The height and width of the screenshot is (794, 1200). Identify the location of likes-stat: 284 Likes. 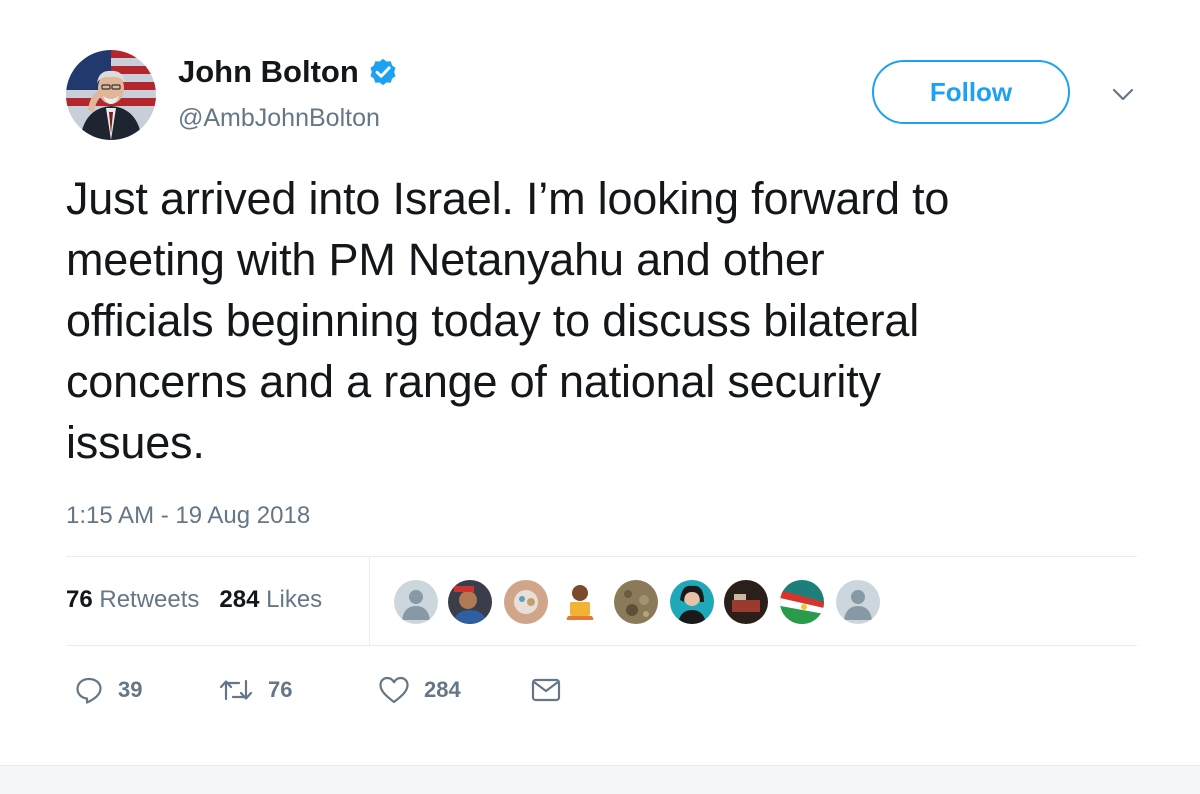
(270, 599).